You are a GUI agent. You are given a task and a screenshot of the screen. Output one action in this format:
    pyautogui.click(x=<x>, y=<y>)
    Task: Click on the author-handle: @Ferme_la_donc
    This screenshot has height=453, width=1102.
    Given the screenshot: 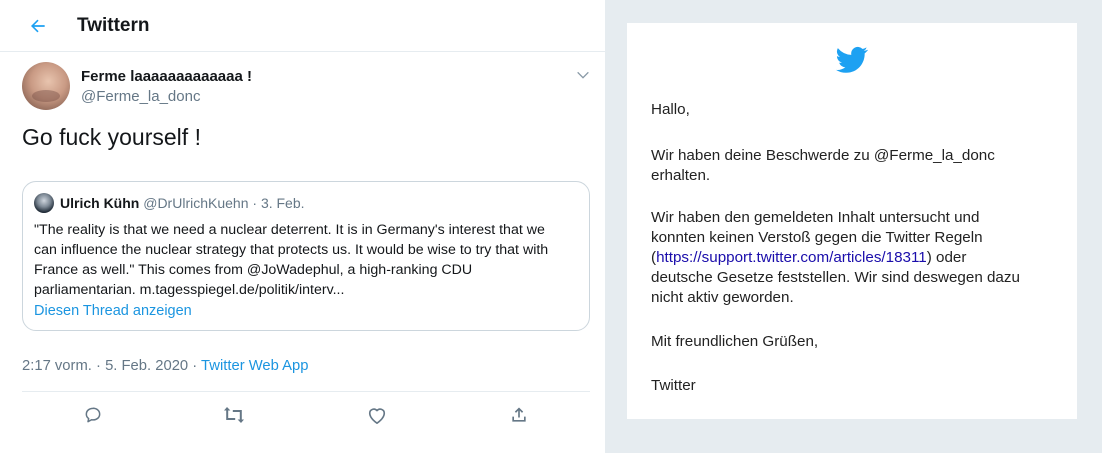 What is the action you would take?
    pyautogui.click(x=140, y=96)
    